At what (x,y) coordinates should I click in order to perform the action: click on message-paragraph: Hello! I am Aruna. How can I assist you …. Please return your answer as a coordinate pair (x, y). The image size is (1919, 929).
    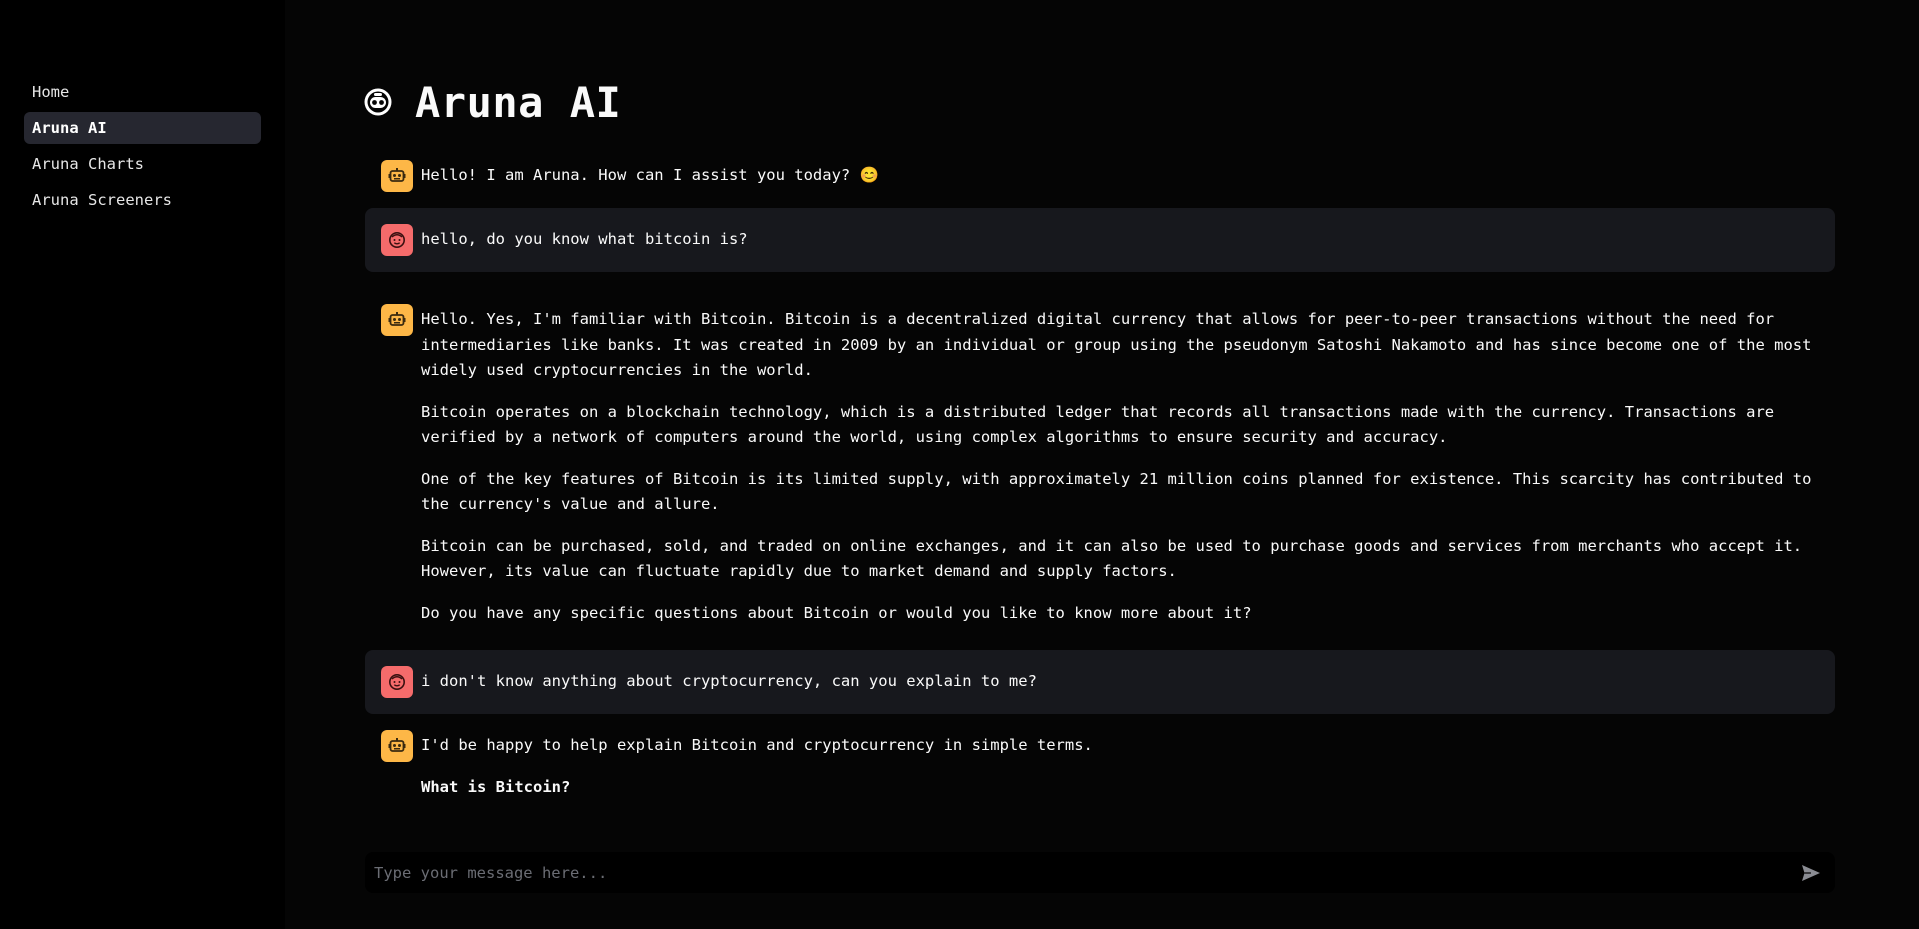
    Looking at the image, I should click on (650, 175).